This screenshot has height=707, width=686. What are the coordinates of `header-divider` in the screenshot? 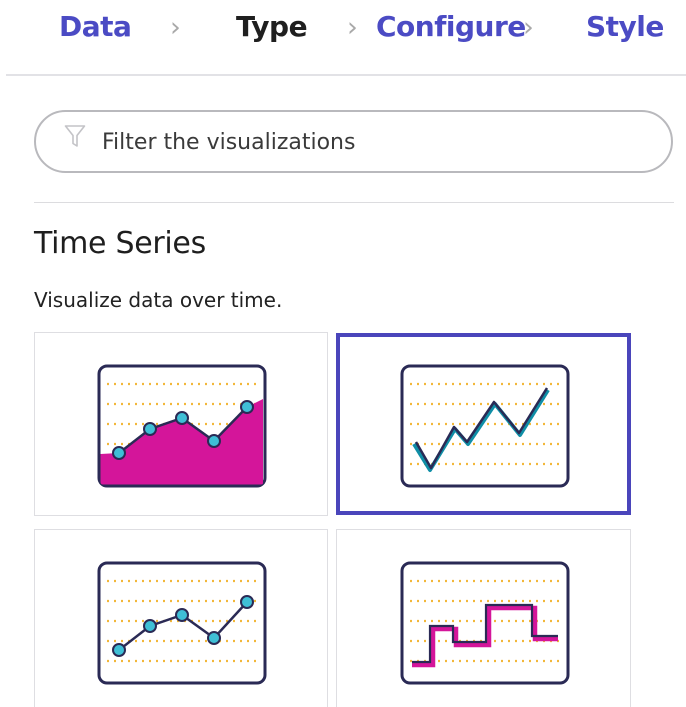 It's located at (346, 75).